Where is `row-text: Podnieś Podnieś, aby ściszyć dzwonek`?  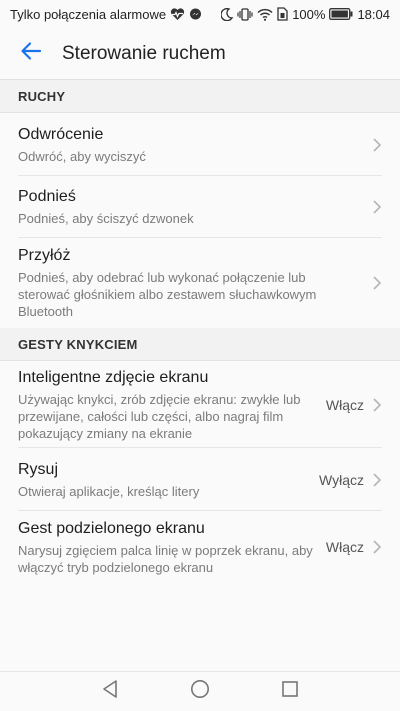
row-text: Podnieś Podnieś, aby ściszyć dzwonek is located at coordinates (191, 207).